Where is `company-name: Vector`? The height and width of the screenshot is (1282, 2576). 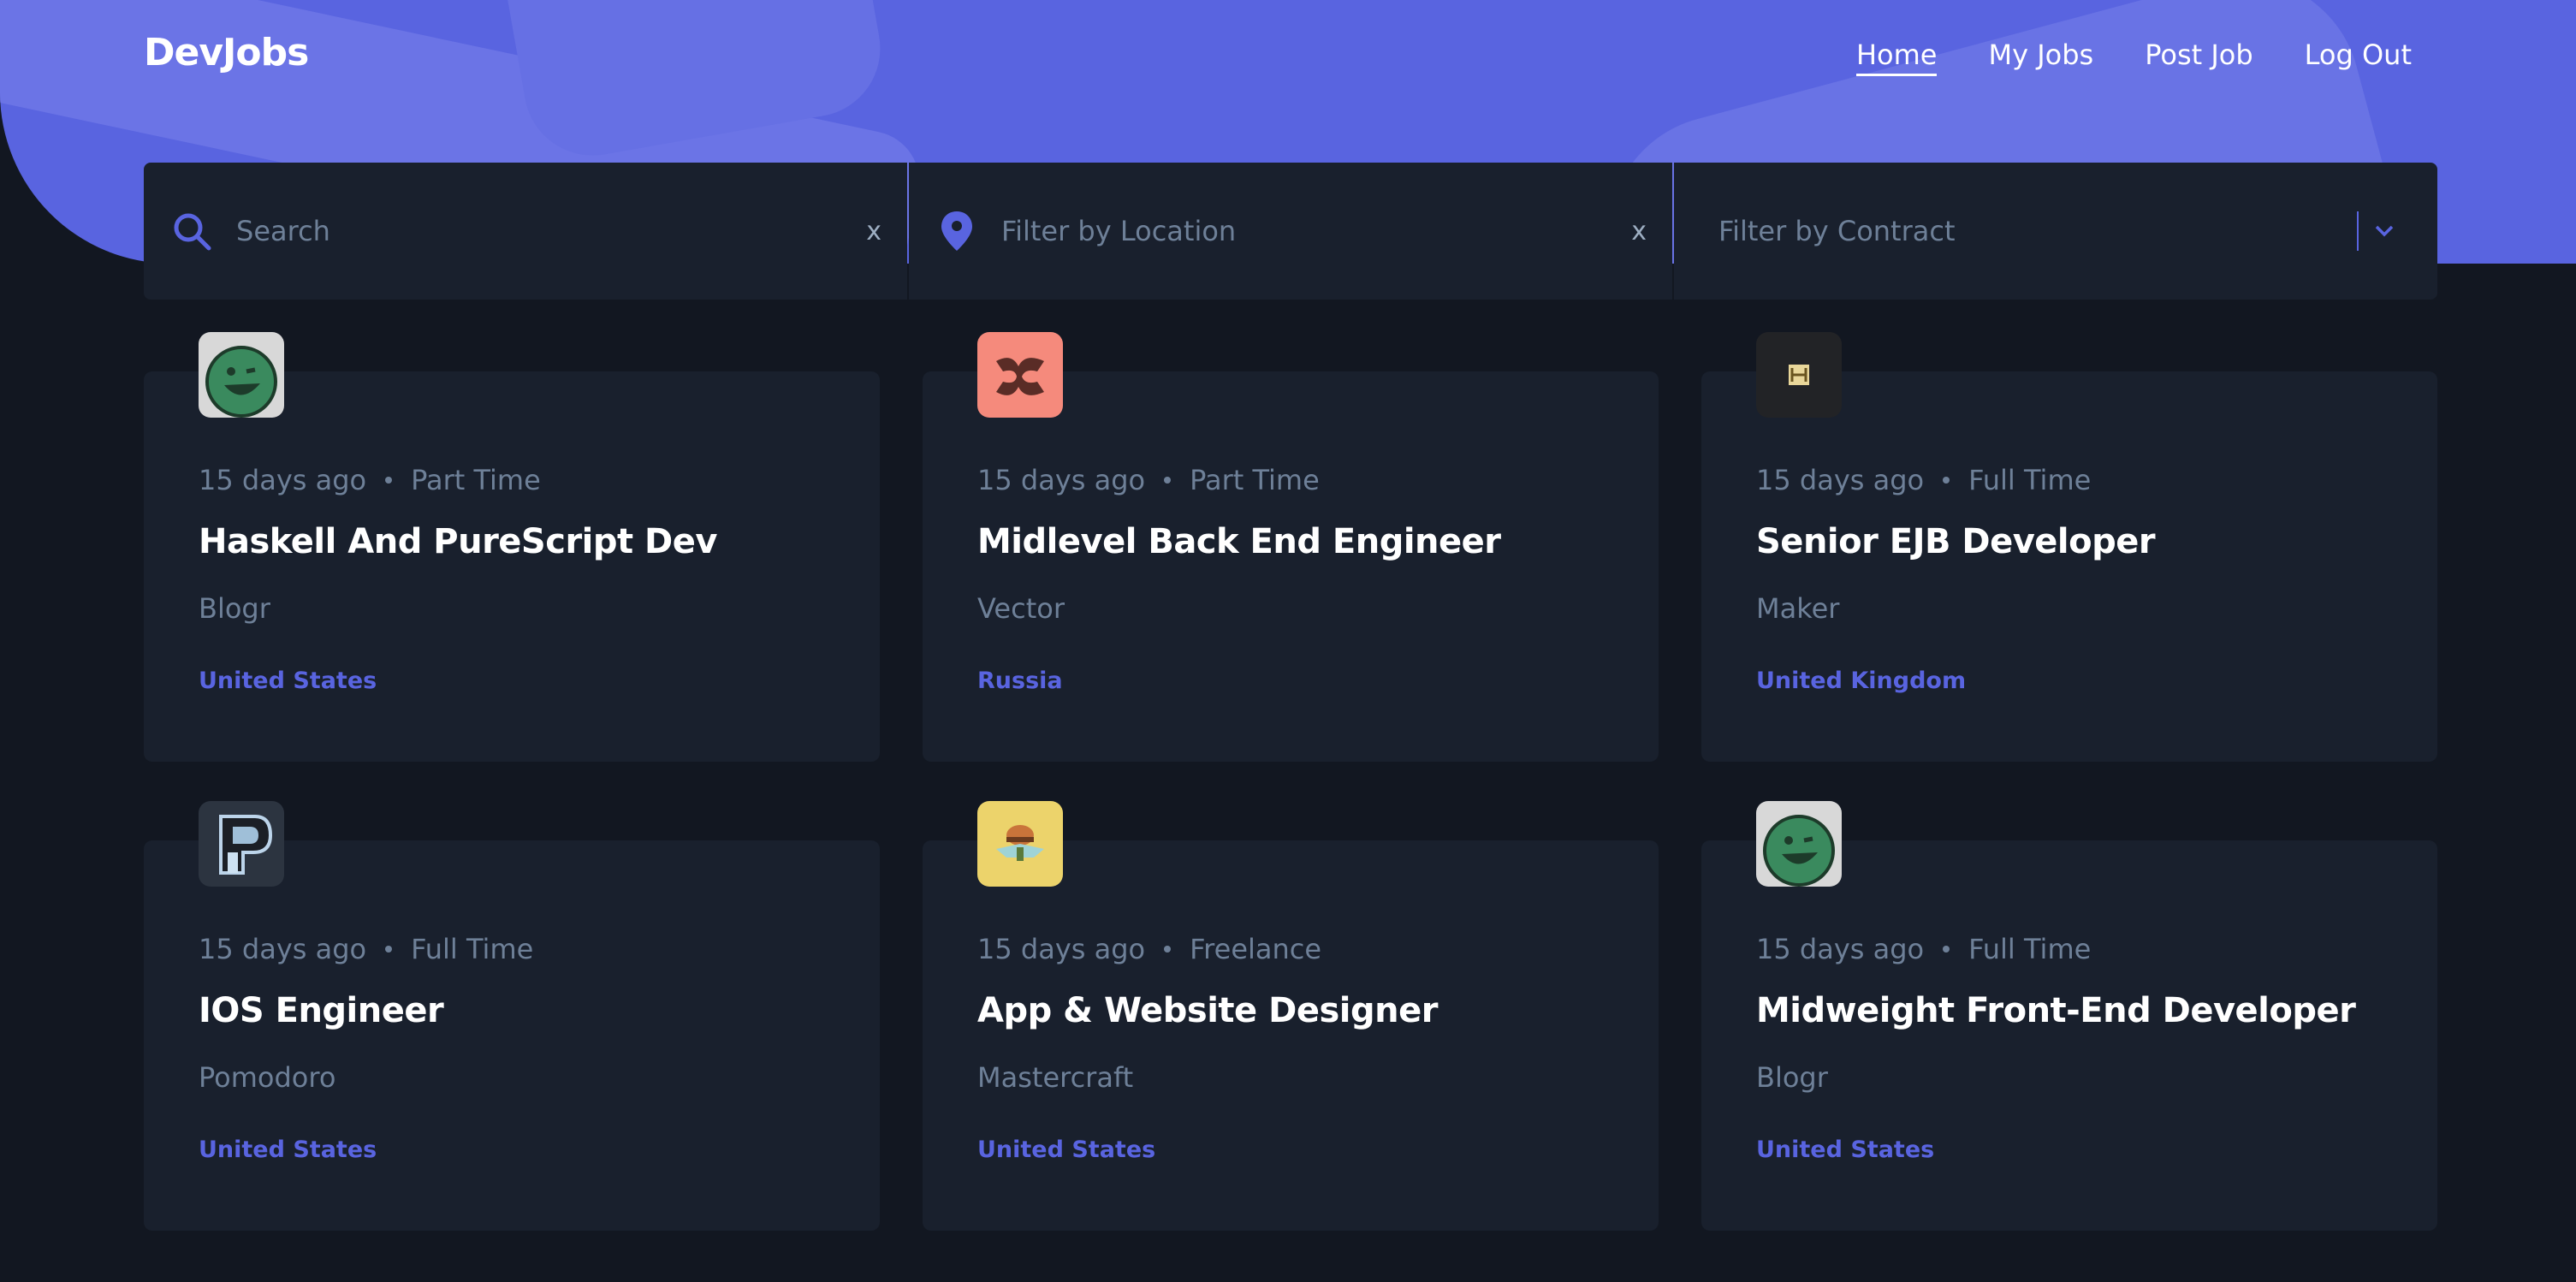
company-name: Vector is located at coordinates (1021, 609).